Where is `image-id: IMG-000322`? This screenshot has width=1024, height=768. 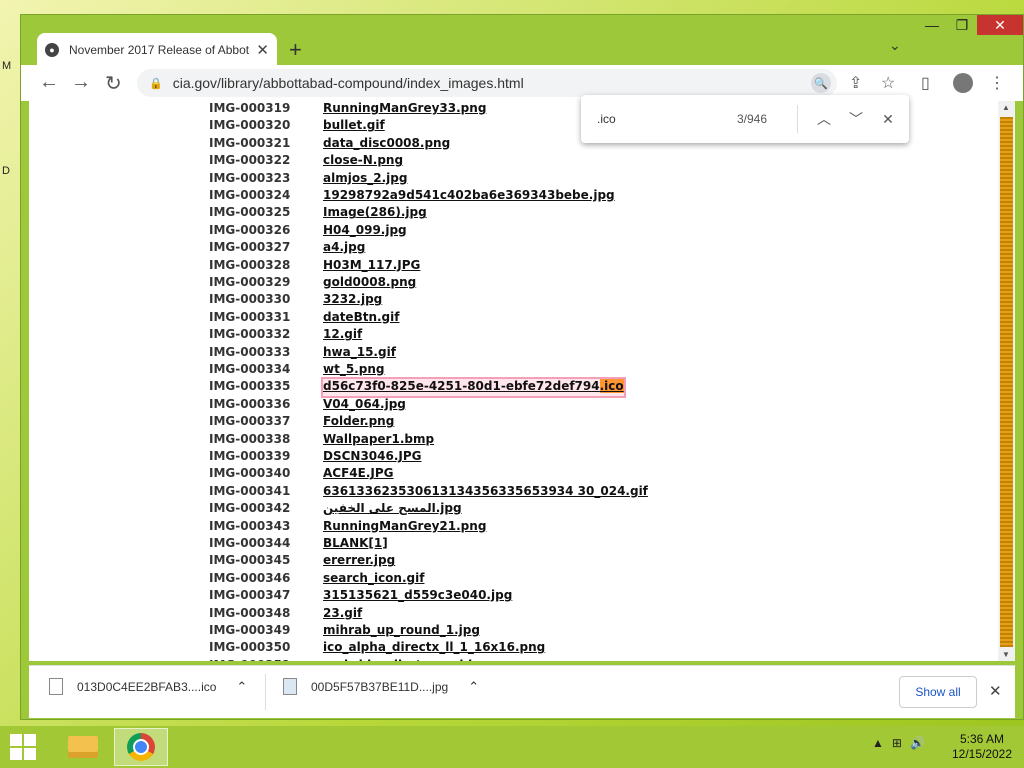 image-id: IMG-000322 is located at coordinates (250, 160).